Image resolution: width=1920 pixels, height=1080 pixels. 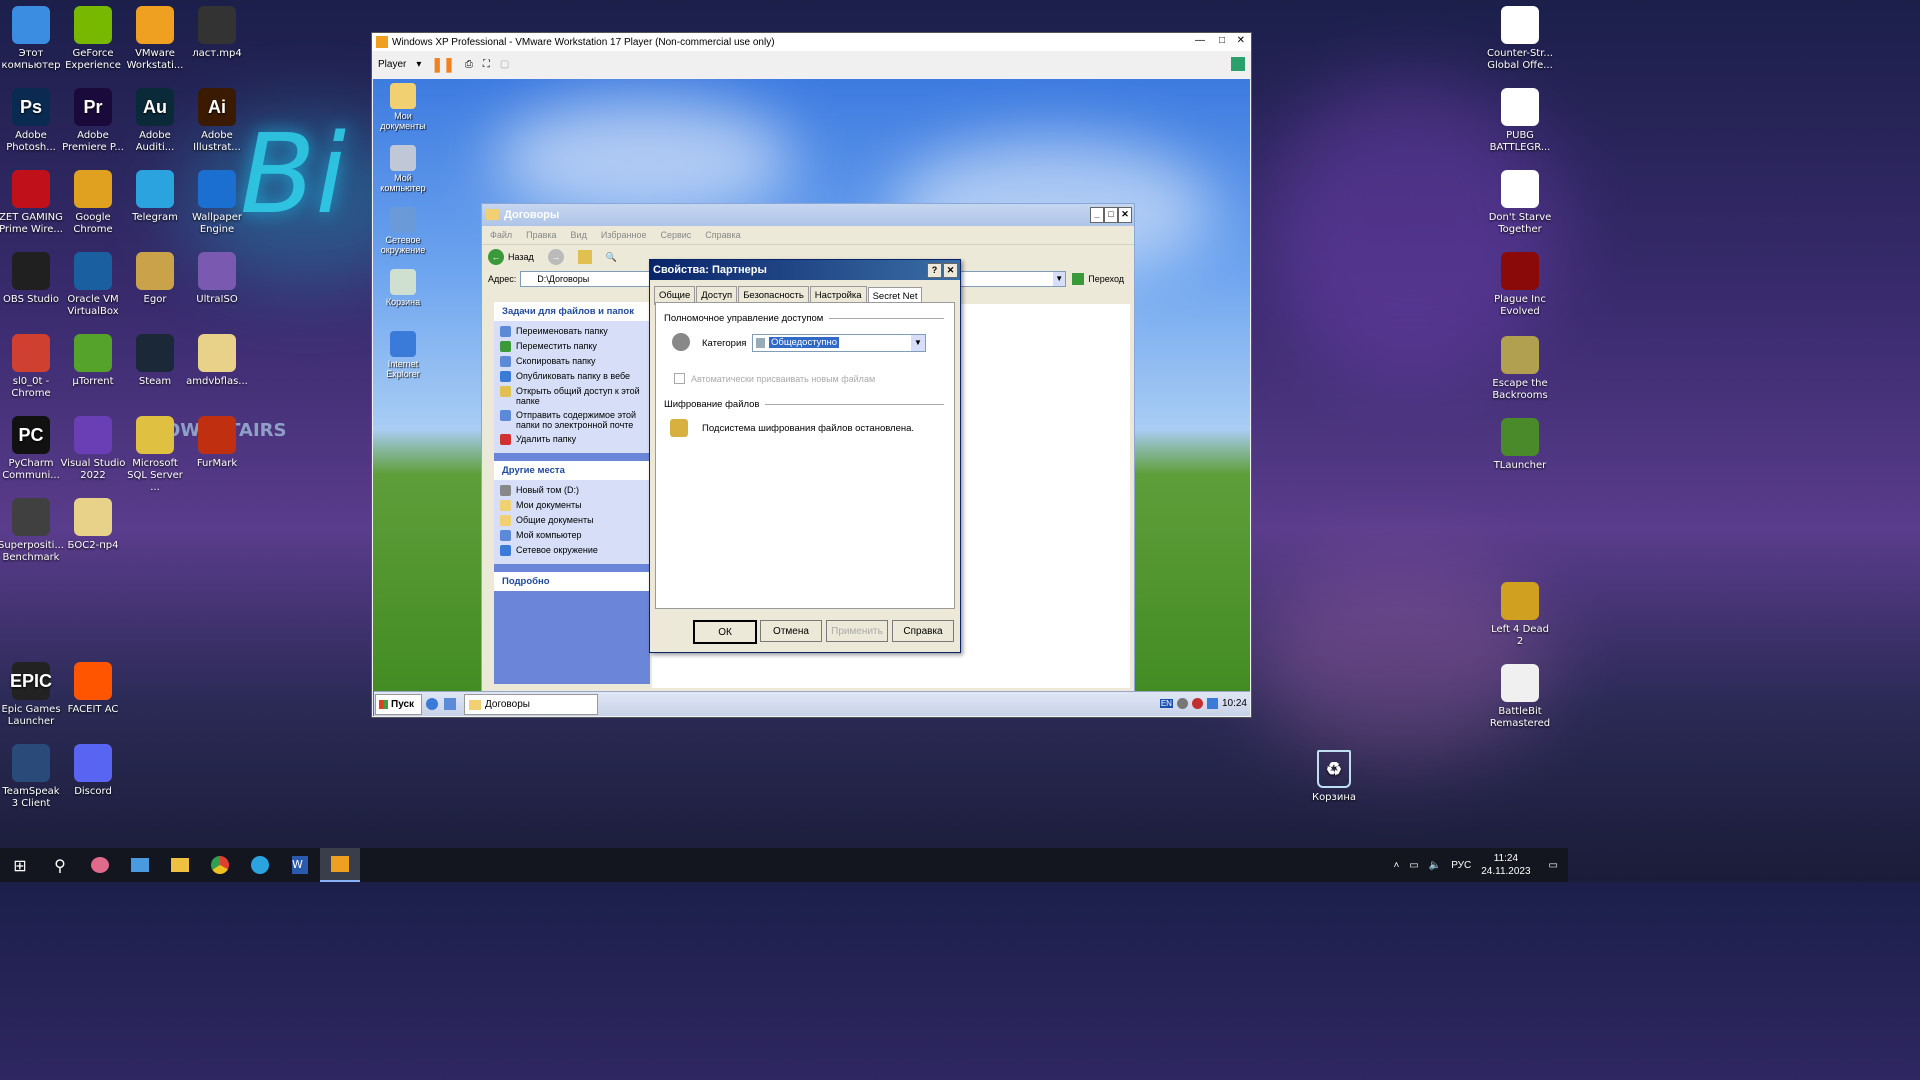 I want to click on desktop-shortcut: TLauncher, so click(x=1520, y=445).